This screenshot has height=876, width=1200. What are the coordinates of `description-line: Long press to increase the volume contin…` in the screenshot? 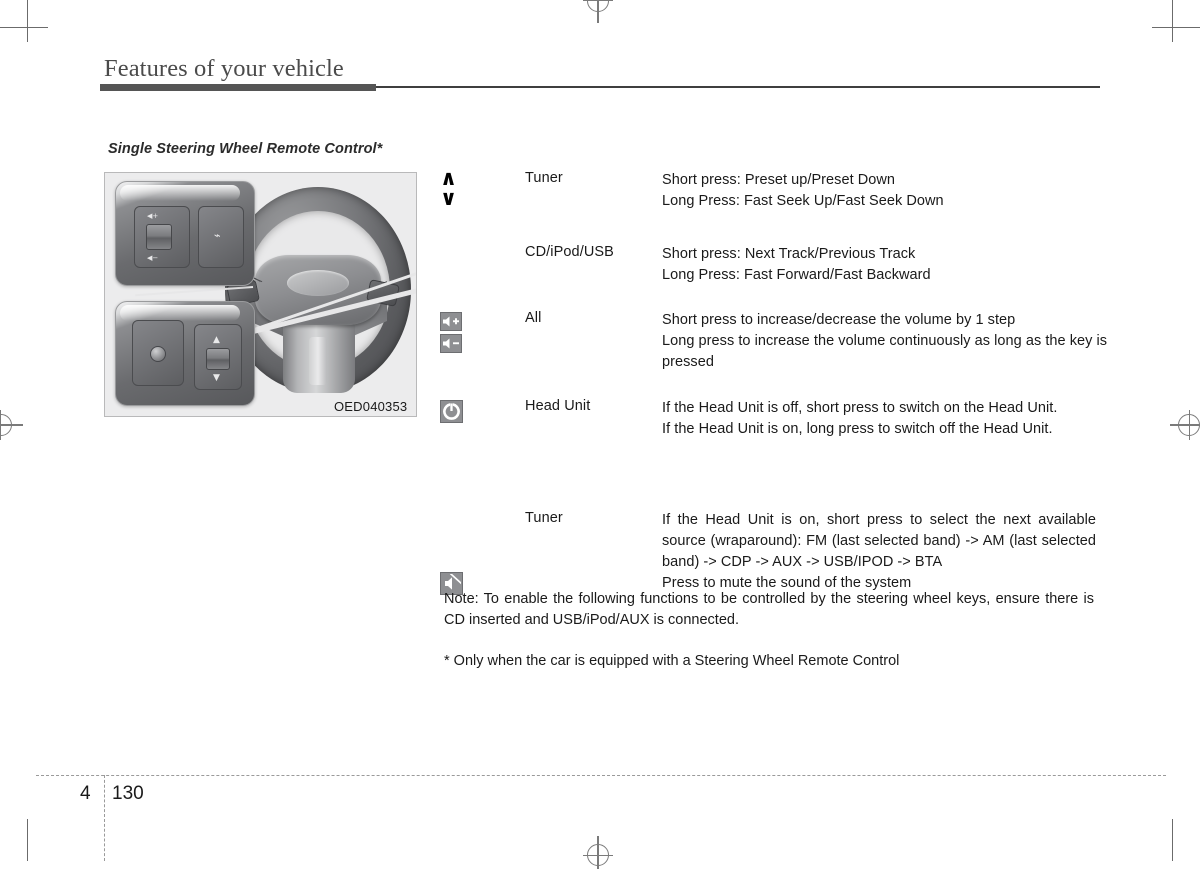 It's located at (885, 351).